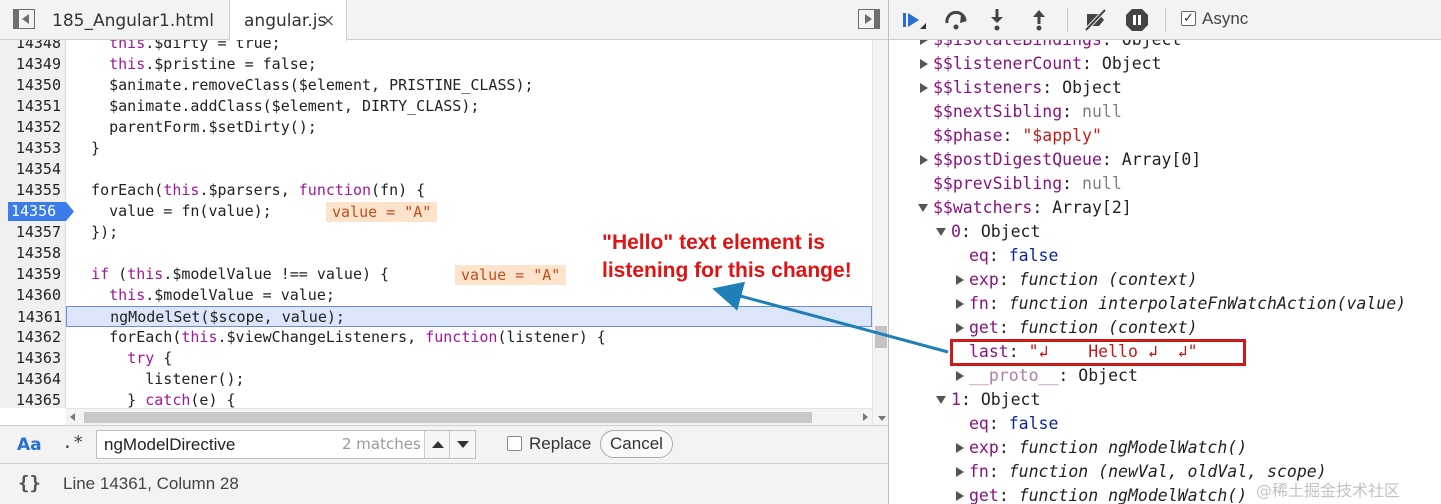 This screenshot has height=504, width=1441. Describe the element at coordinates (30, 64) in the screenshot. I see `line-number: 14349` at that location.